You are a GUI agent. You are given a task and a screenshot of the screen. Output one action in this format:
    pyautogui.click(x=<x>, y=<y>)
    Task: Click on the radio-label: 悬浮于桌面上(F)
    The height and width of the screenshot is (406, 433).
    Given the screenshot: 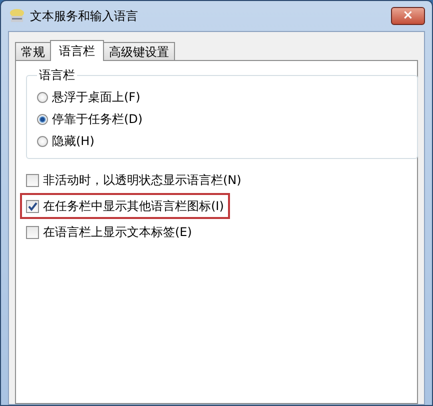 What is the action you would take?
    pyautogui.click(x=96, y=97)
    